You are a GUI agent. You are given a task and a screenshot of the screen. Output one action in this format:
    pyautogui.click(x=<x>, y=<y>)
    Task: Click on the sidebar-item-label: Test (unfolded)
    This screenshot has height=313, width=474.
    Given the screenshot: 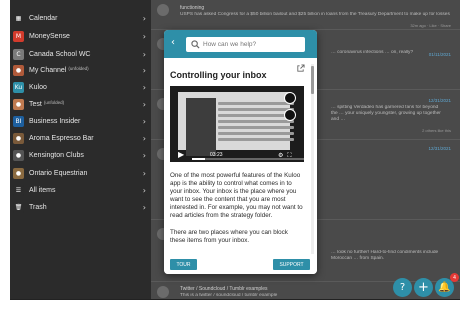 What is the action you would take?
    pyautogui.click(x=47, y=104)
    